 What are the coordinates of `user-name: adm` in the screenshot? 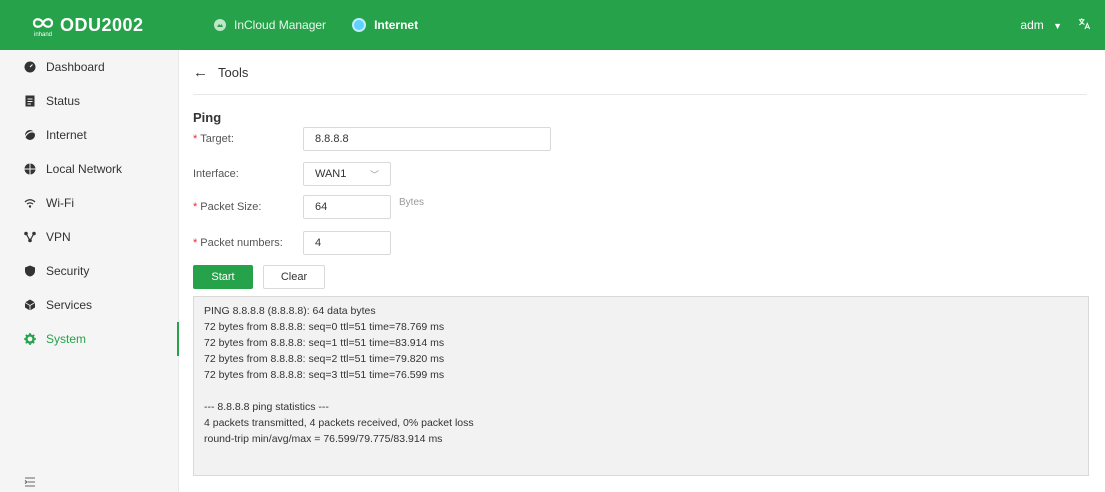 It's located at (1032, 25).